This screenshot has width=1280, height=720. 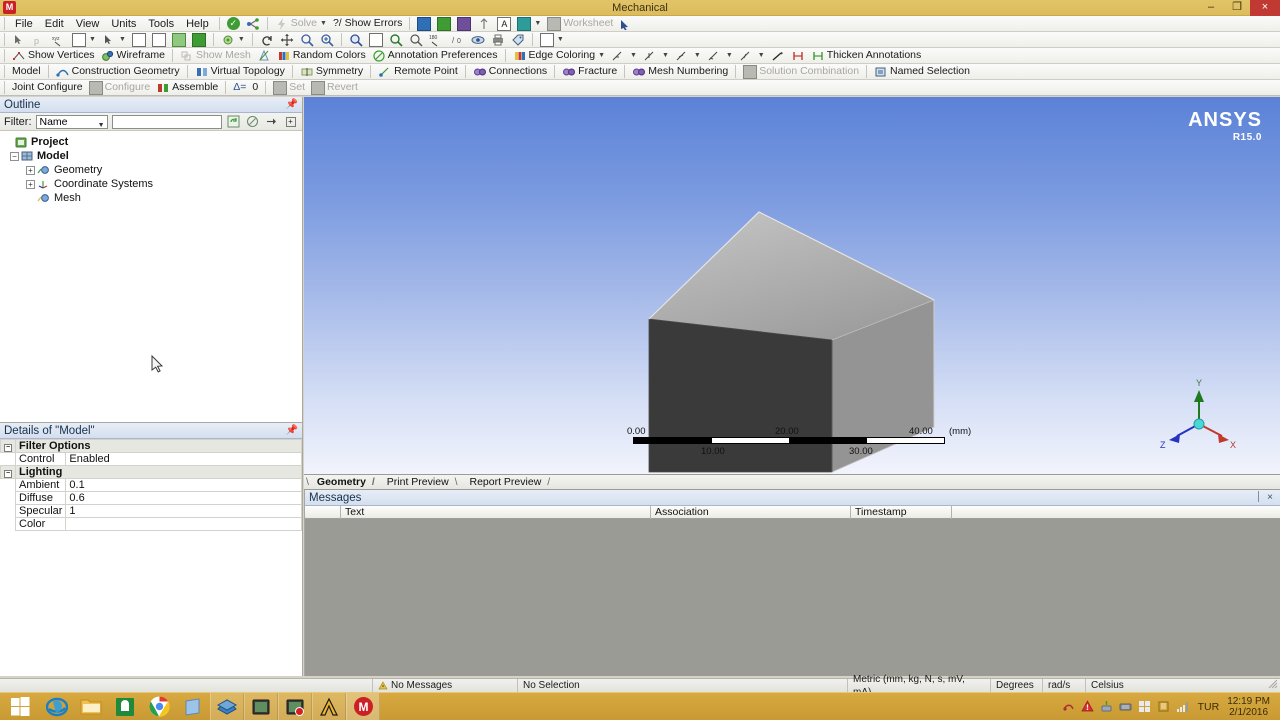 What do you see at coordinates (153, 170) in the screenshot?
I see `tree-item-geometry: + Geometry` at bounding box center [153, 170].